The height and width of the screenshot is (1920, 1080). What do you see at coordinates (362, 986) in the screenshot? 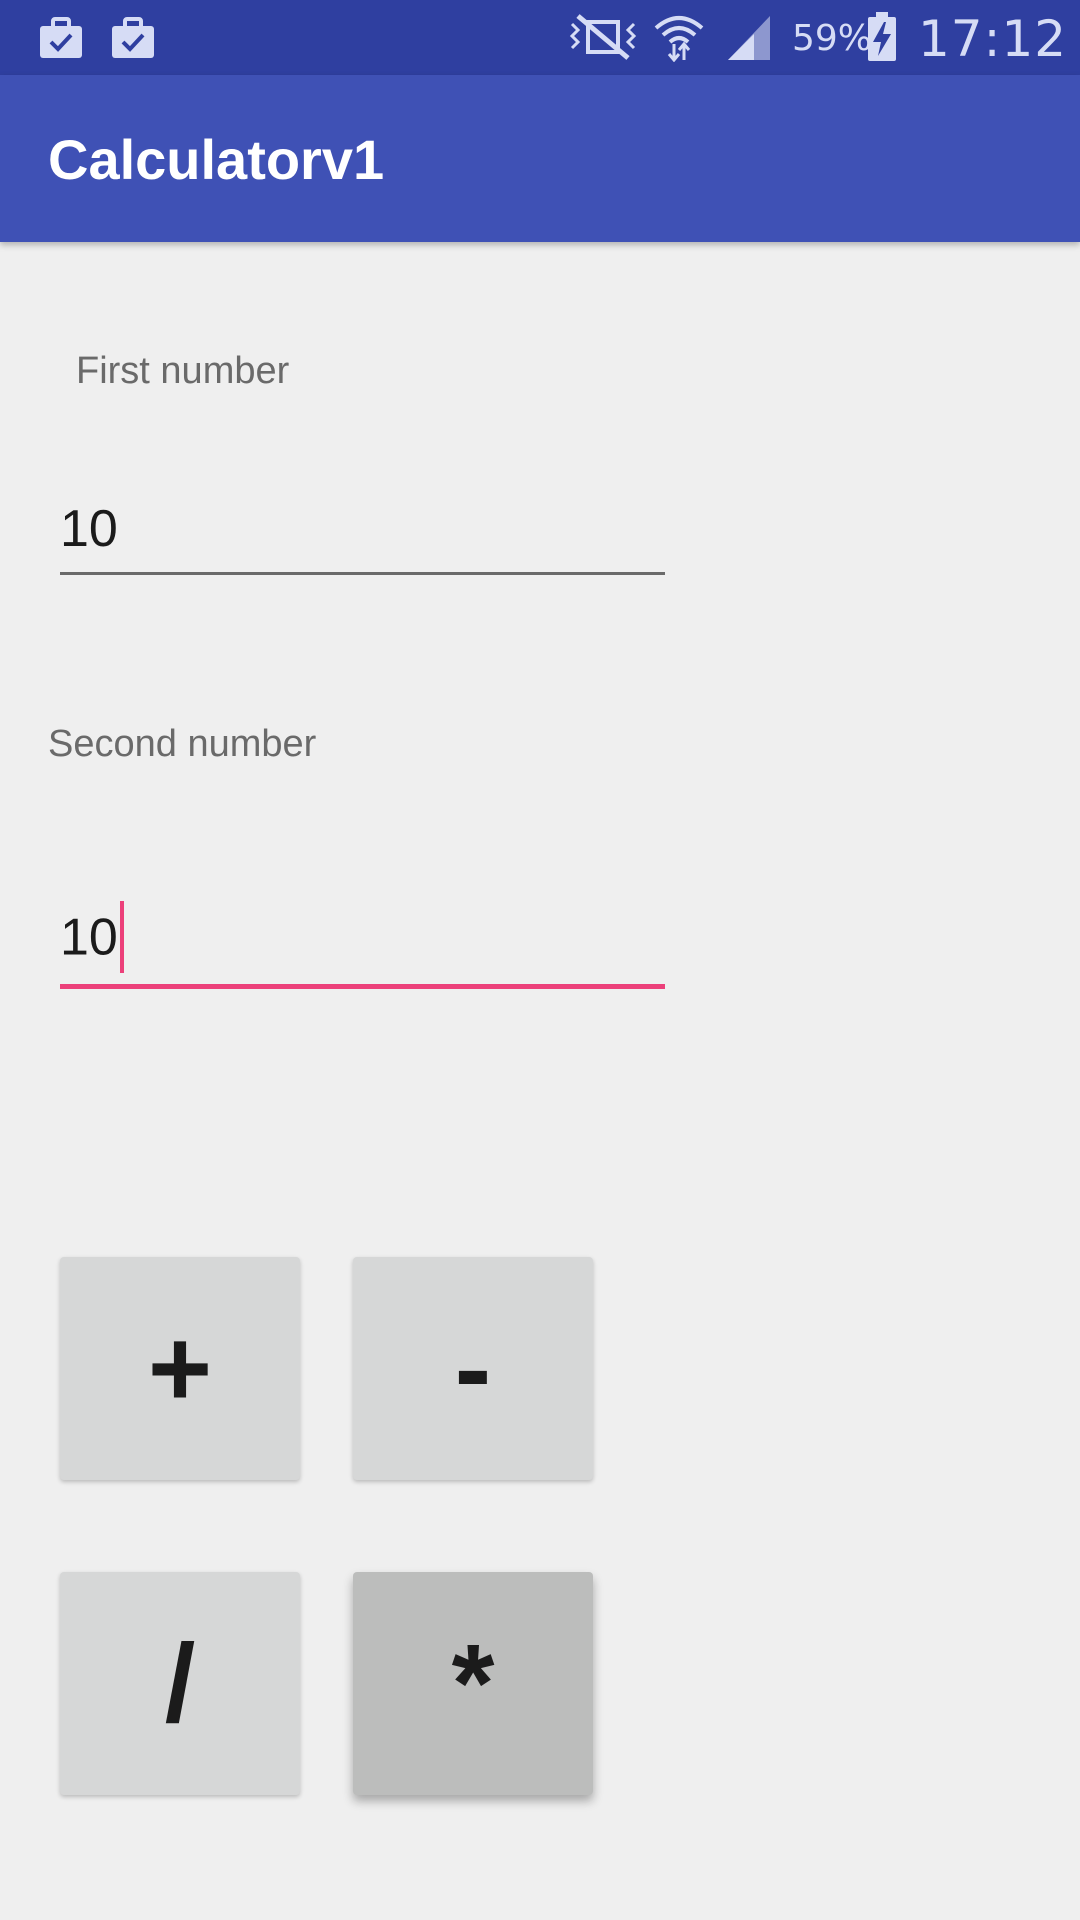
I see `second-number-underline` at bounding box center [362, 986].